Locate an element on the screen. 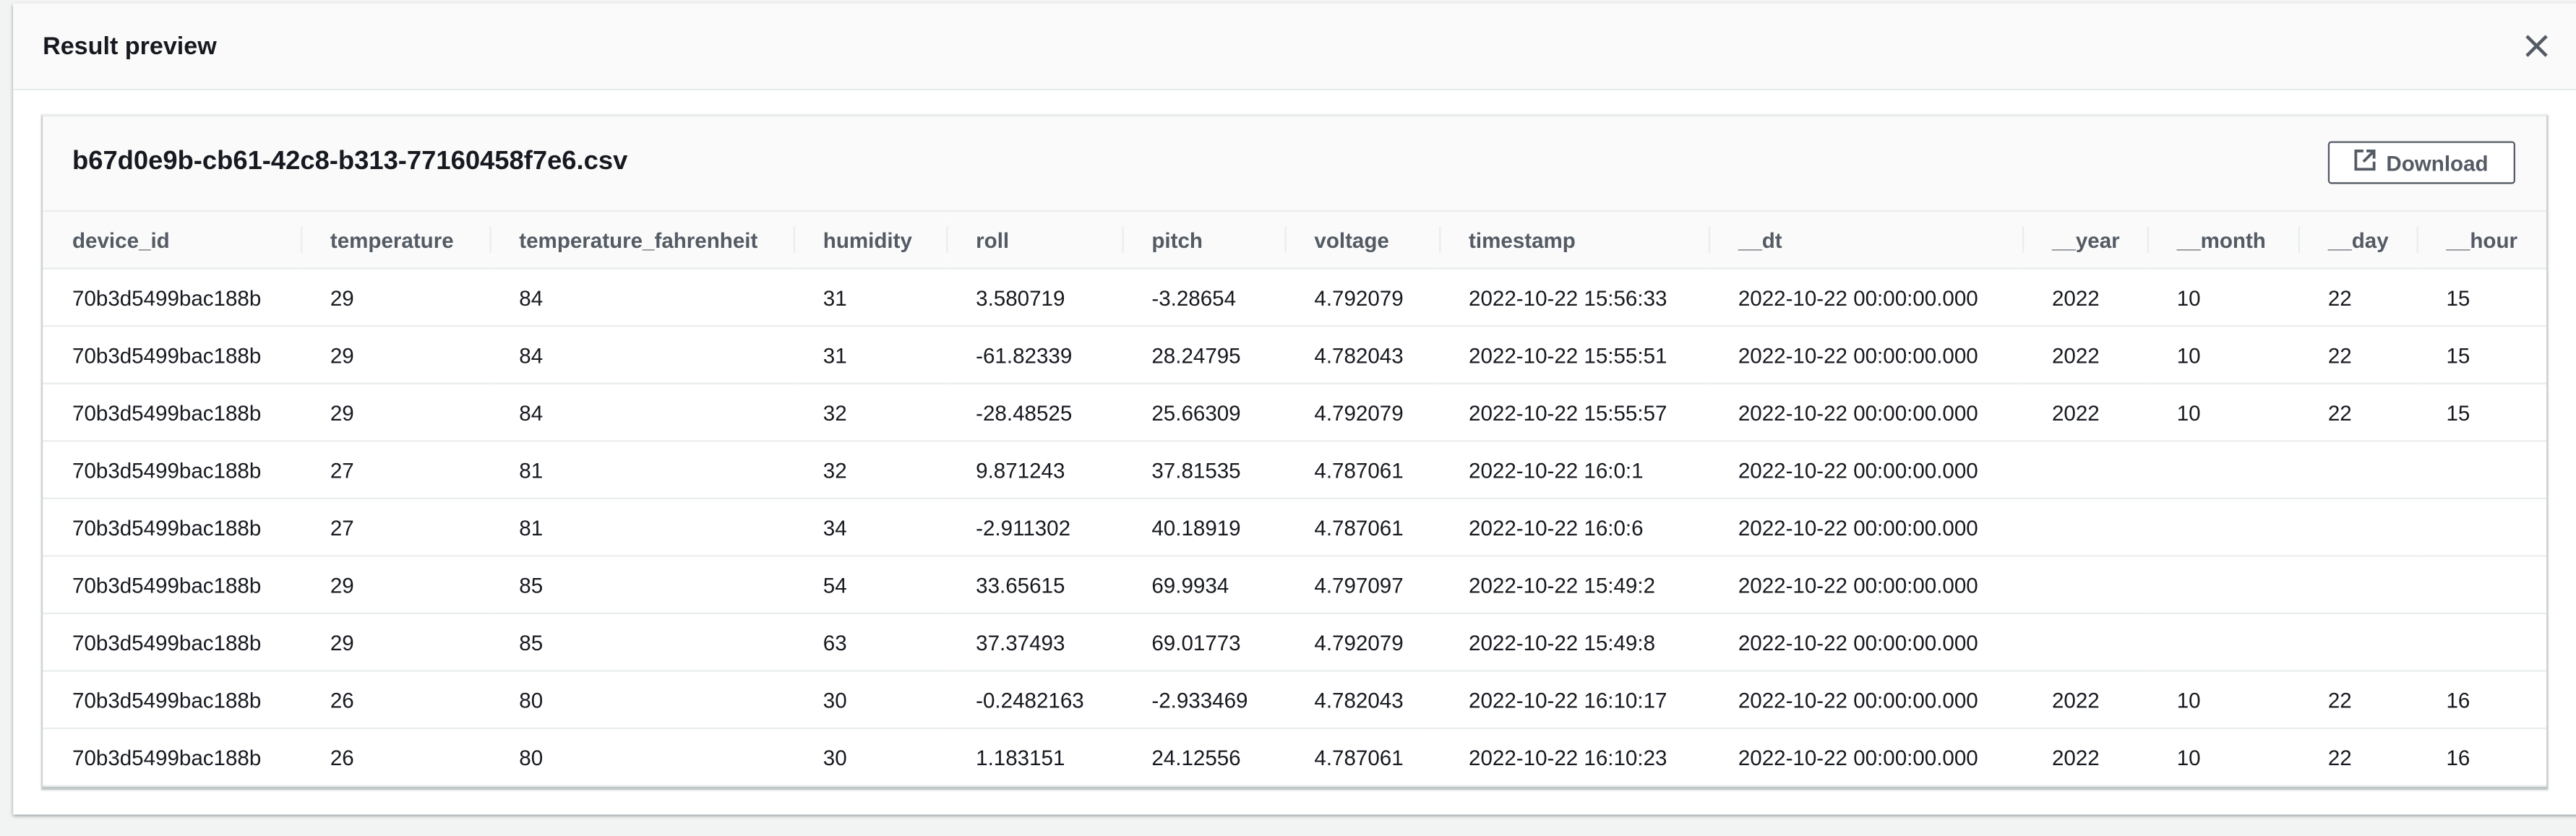 This screenshot has height=836, width=2576. table-cell: 15 is located at coordinates (2482, 355).